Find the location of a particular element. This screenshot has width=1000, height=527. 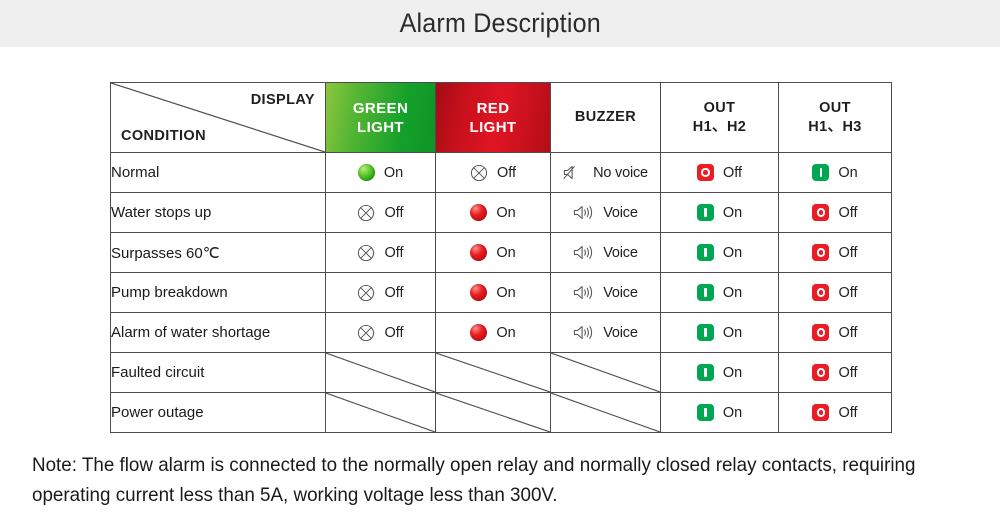

header-buzzer: BUZZER is located at coordinates (605, 117).